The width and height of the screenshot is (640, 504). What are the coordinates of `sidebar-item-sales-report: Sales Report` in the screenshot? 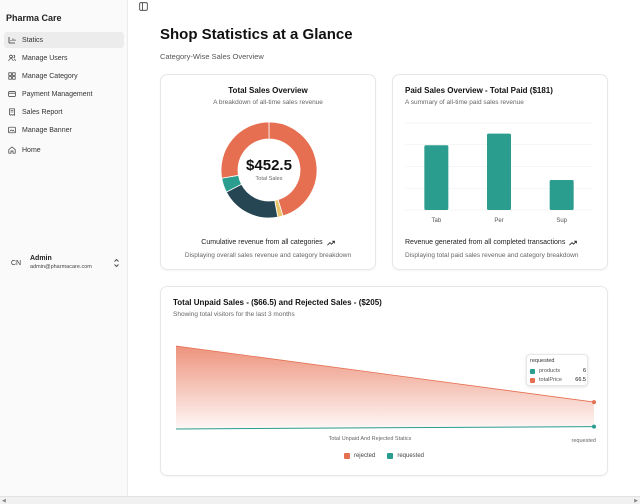 It's located at (64, 112).